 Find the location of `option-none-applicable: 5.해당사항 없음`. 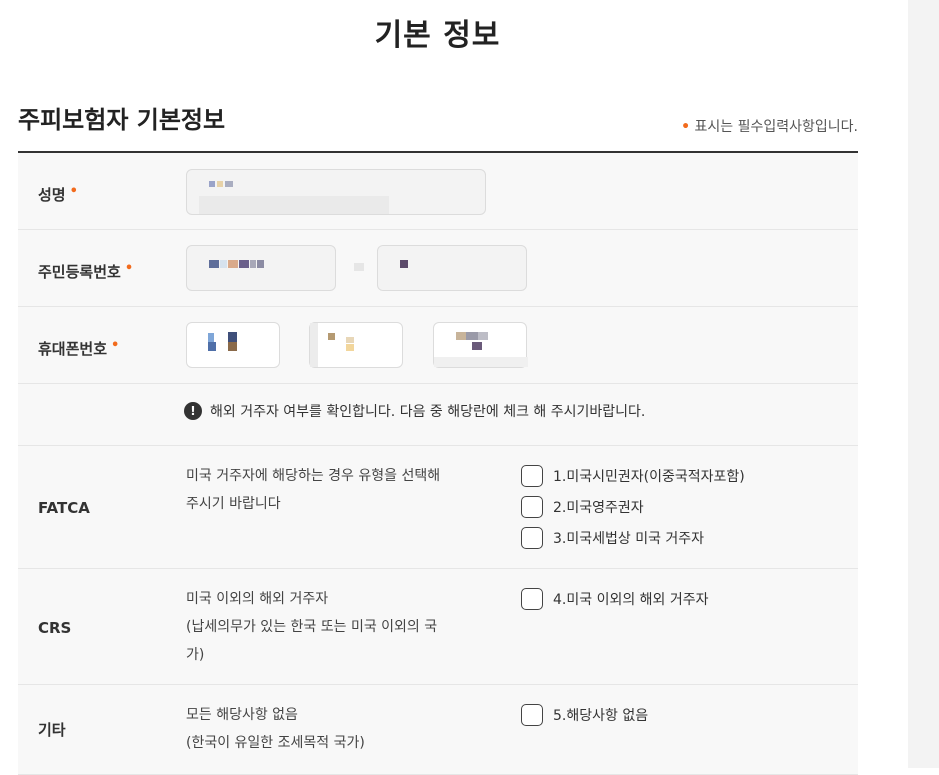

option-none-applicable: 5.해당사항 없음 is located at coordinates (584, 714).